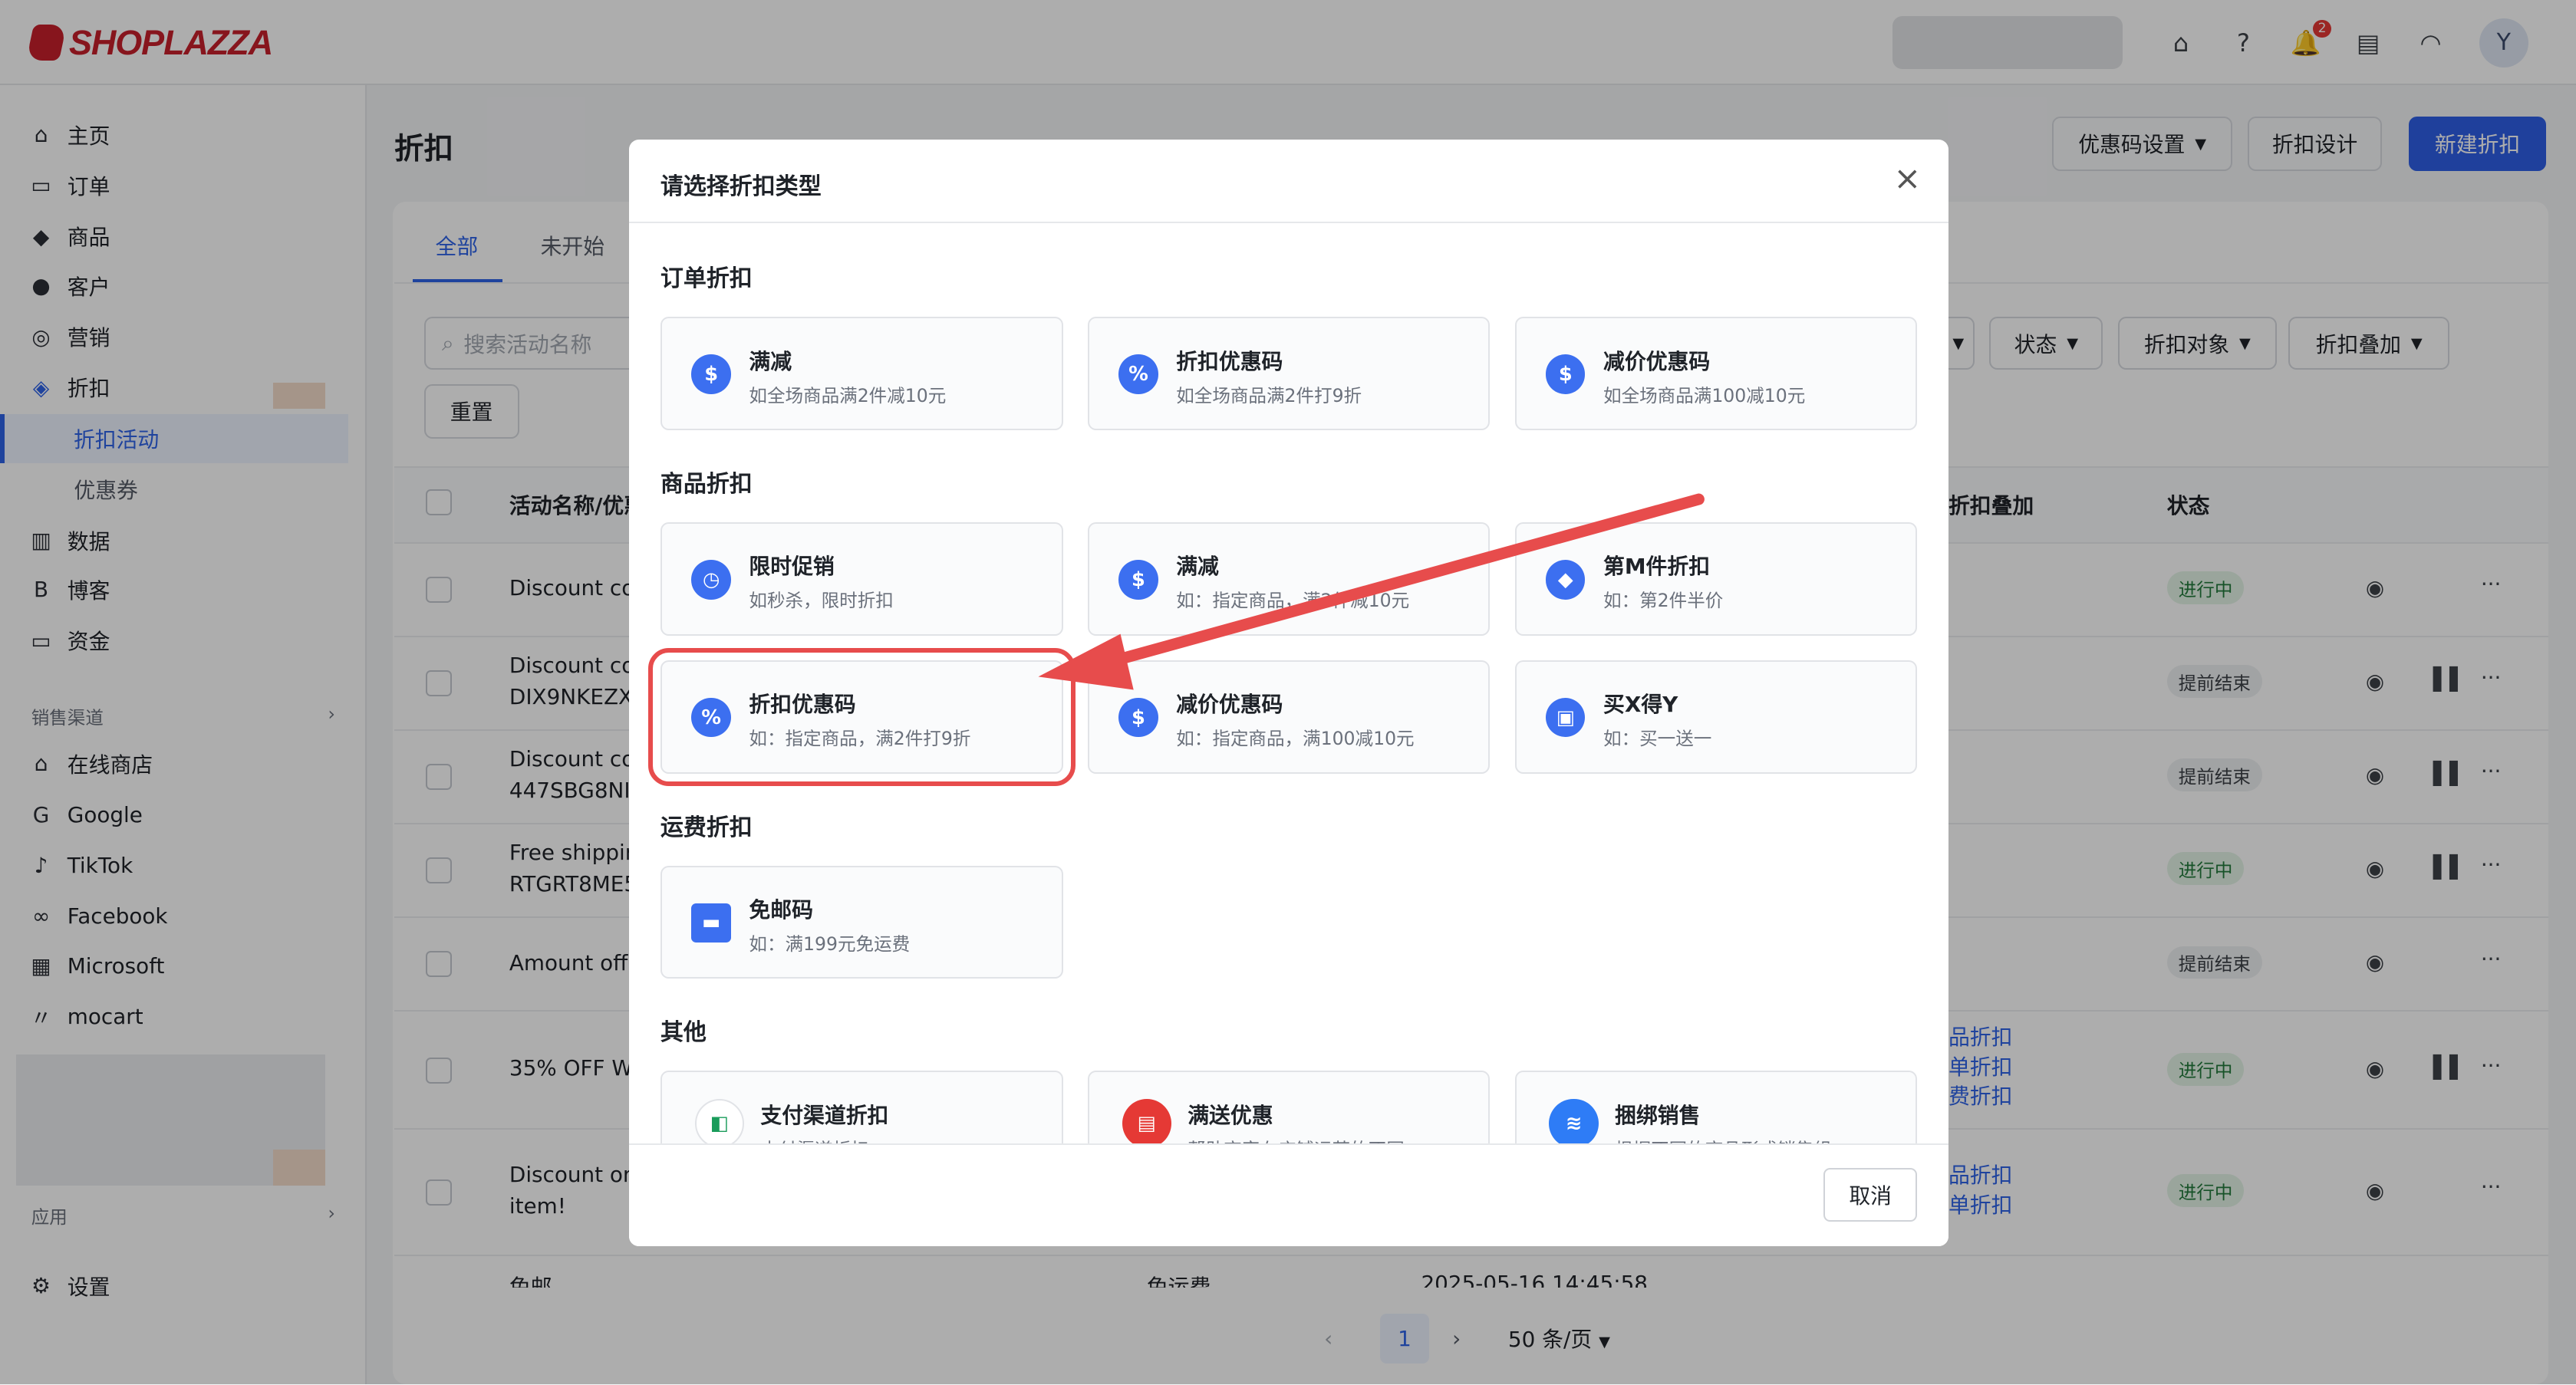 Image resolution: width=2576 pixels, height=1385 pixels. What do you see at coordinates (741, 187) in the screenshot?
I see `modal-title: 请选择折扣类型` at bounding box center [741, 187].